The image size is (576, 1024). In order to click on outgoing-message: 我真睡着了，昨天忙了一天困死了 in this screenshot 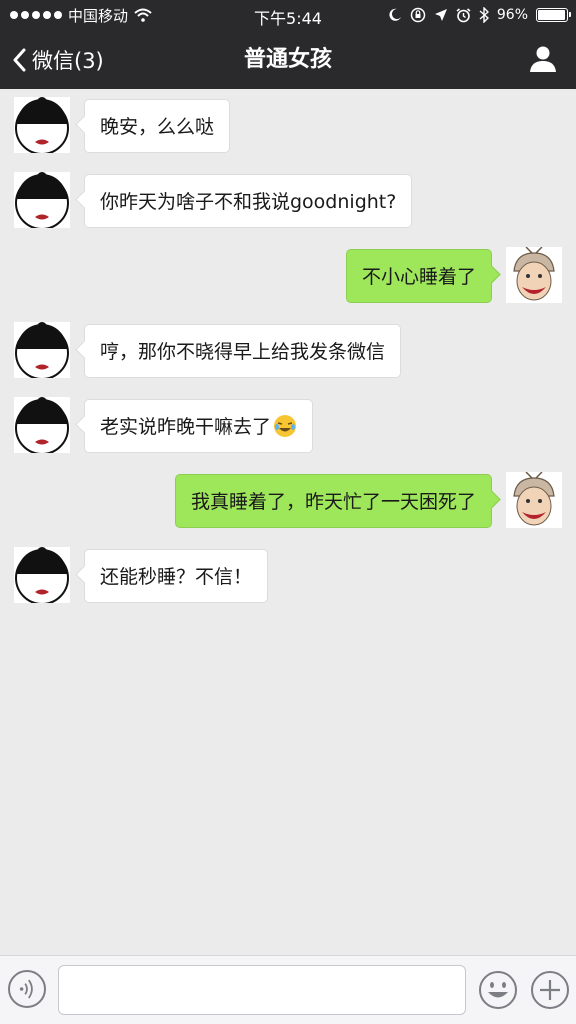, I will do `click(288, 502)`.